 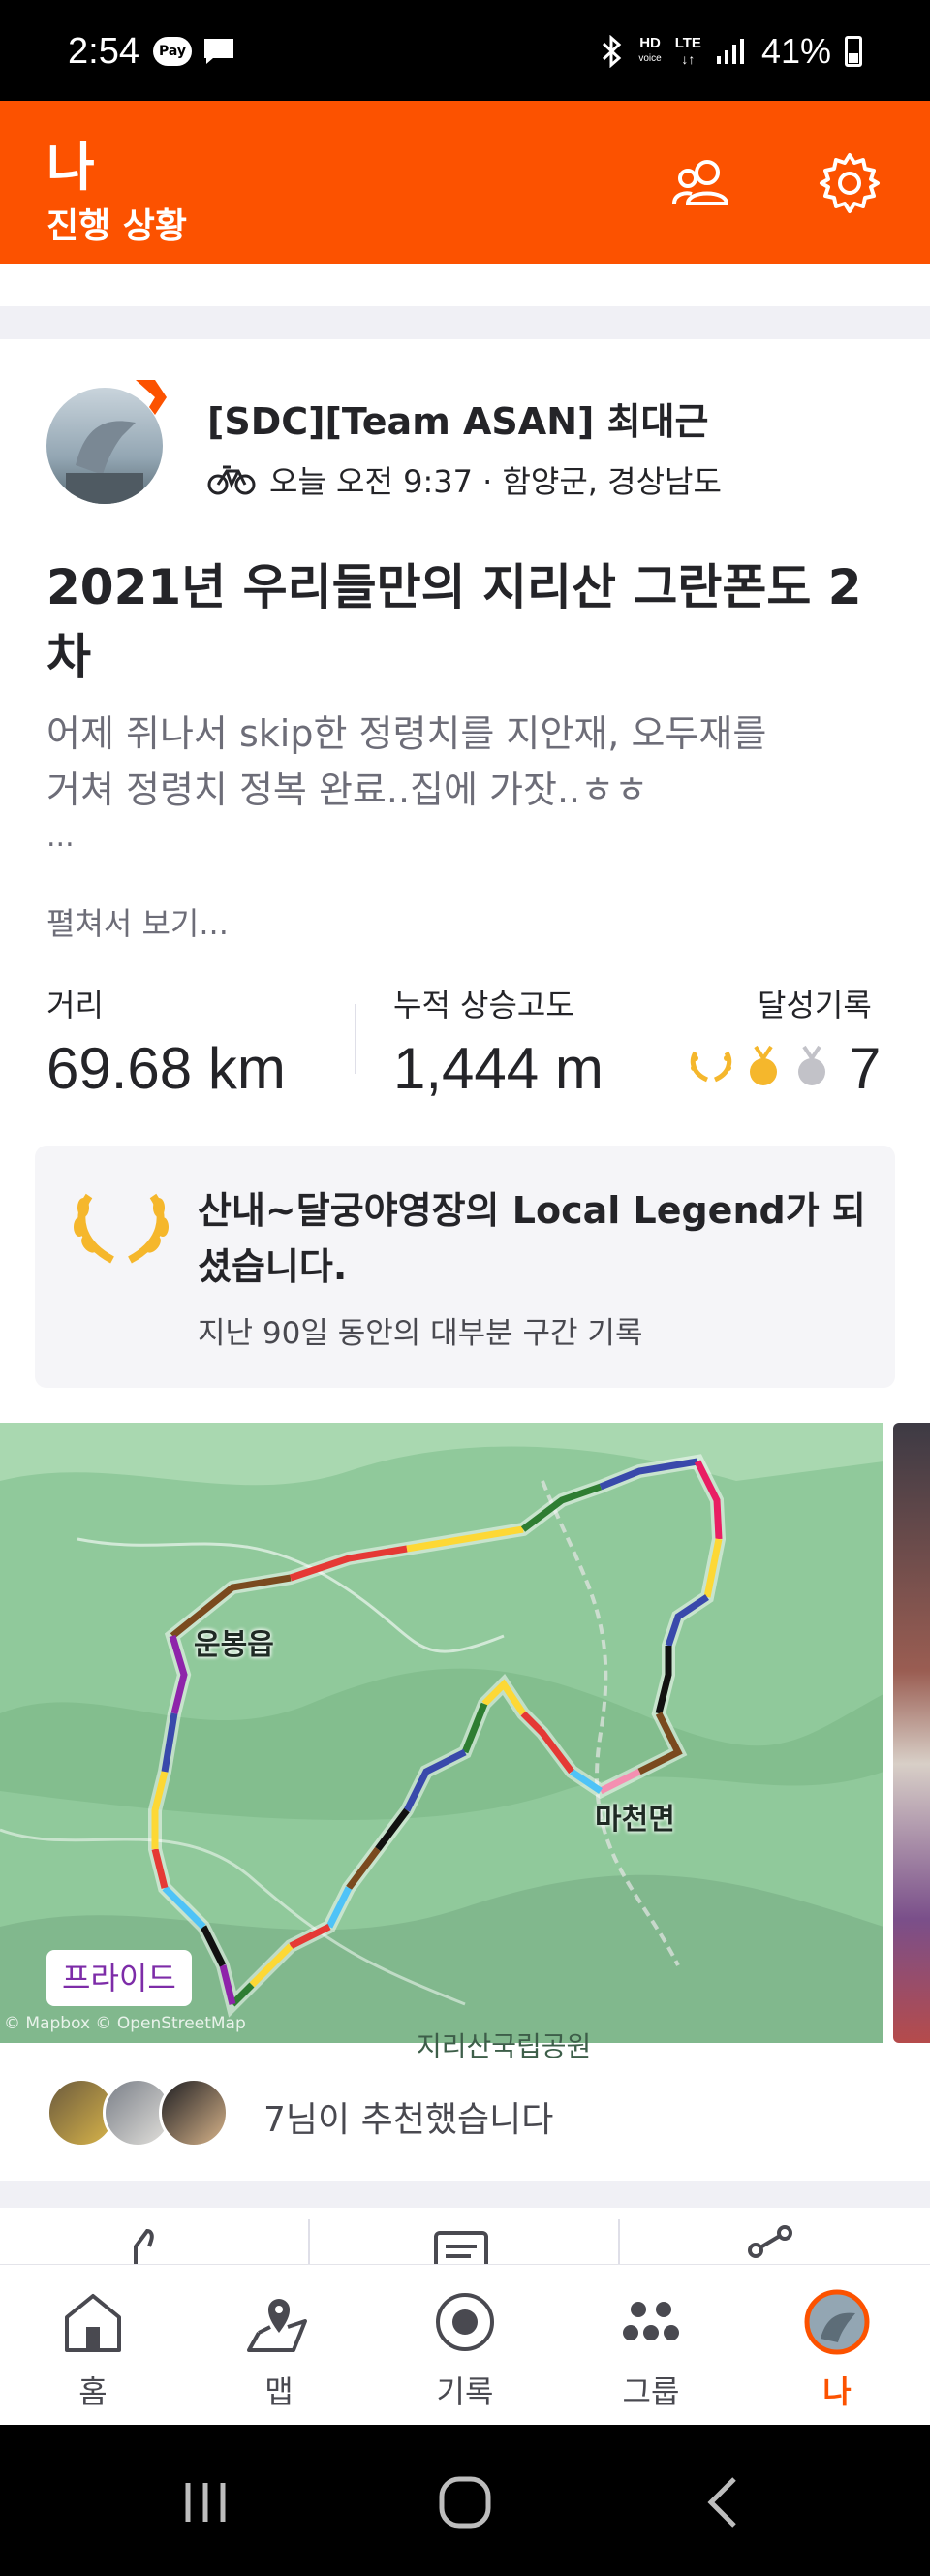 I want to click on pay-icon: Pay, so click(x=172, y=51).